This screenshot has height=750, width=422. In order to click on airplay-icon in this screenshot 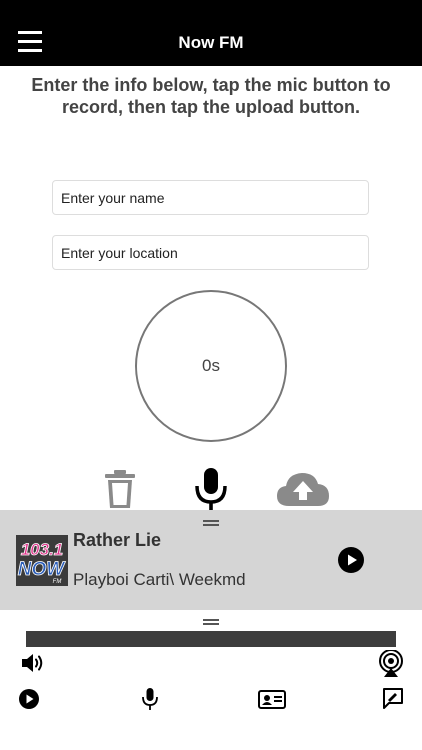, I will do `click(391, 663)`.